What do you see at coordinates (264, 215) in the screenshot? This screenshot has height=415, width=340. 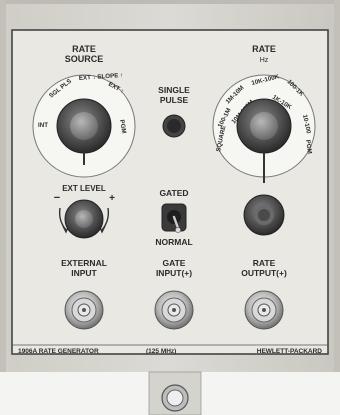 I see `rate-vernier-knob` at bounding box center [264, 215].